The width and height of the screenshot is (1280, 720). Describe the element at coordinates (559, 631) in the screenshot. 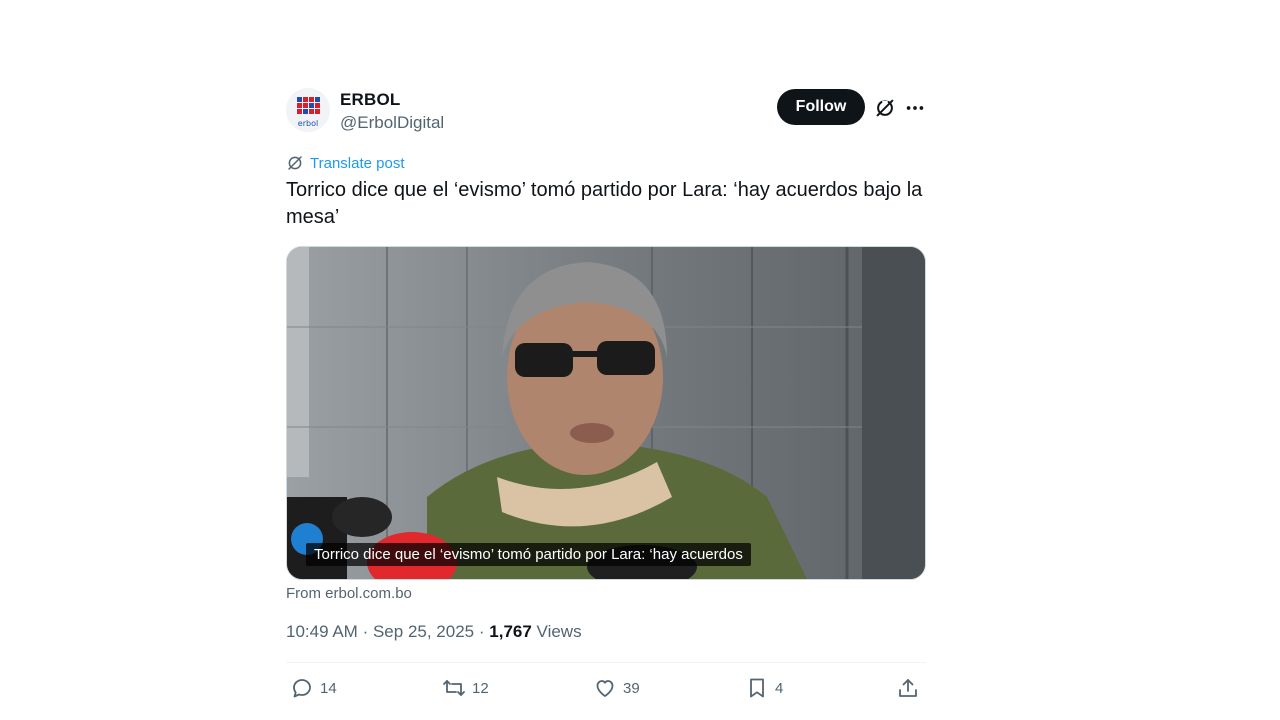

I see `views-label: Views` at that location.